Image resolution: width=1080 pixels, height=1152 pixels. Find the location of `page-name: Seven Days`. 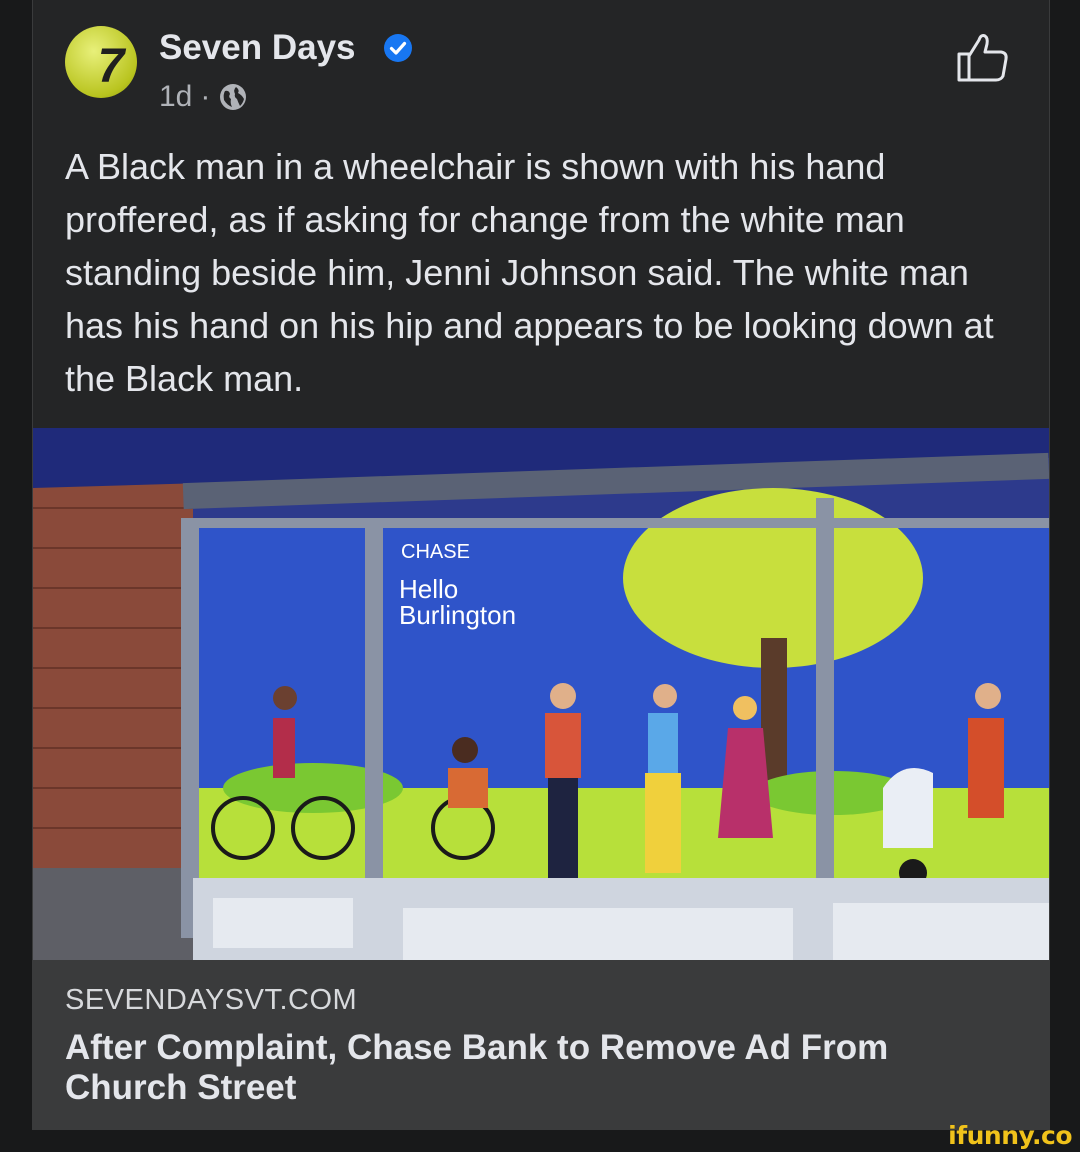

page-name: Seven Days is located at coordinates (257, 48).